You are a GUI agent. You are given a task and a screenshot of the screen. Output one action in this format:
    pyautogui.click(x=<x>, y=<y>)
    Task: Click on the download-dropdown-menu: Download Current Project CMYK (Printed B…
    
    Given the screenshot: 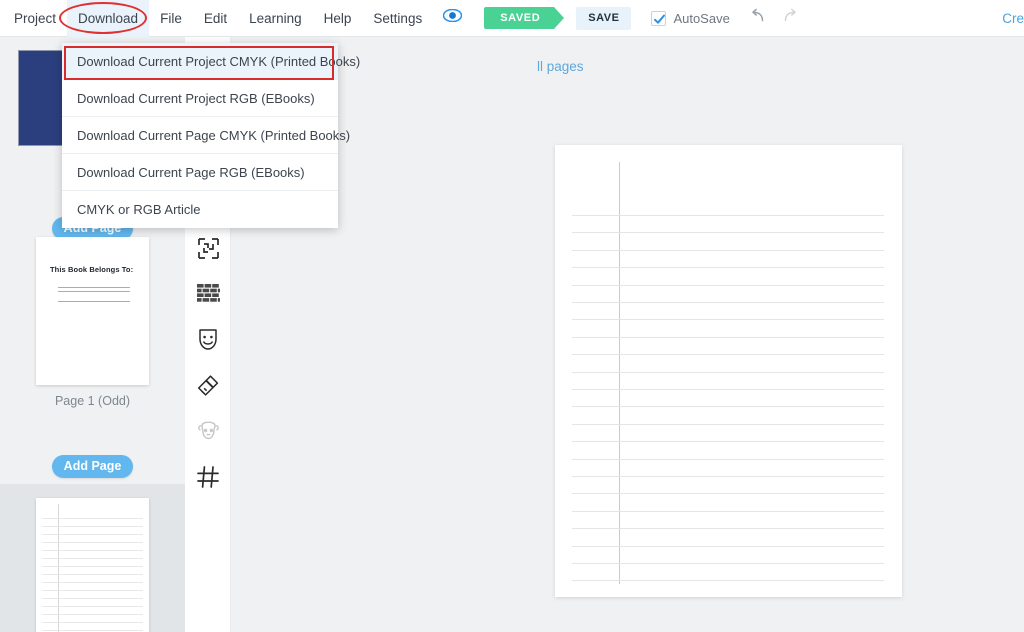 What is the action you would take?
    pyautogui.click(x=211, y=135)
    